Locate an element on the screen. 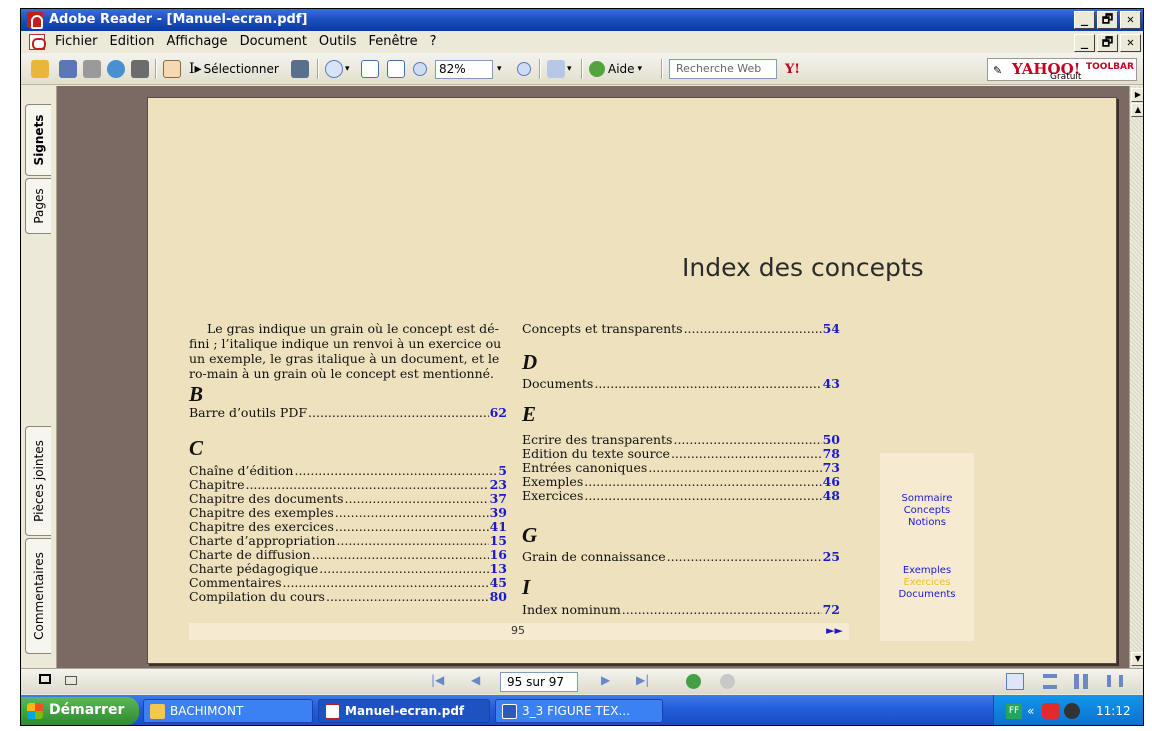 The image size is (1152, 731). minimize-button: _ is located at coordinates (1084, 20).